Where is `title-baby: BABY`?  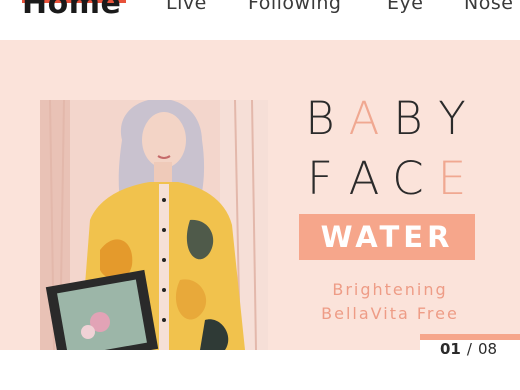 title-baby: BABY is located at coordinates (386, 118).